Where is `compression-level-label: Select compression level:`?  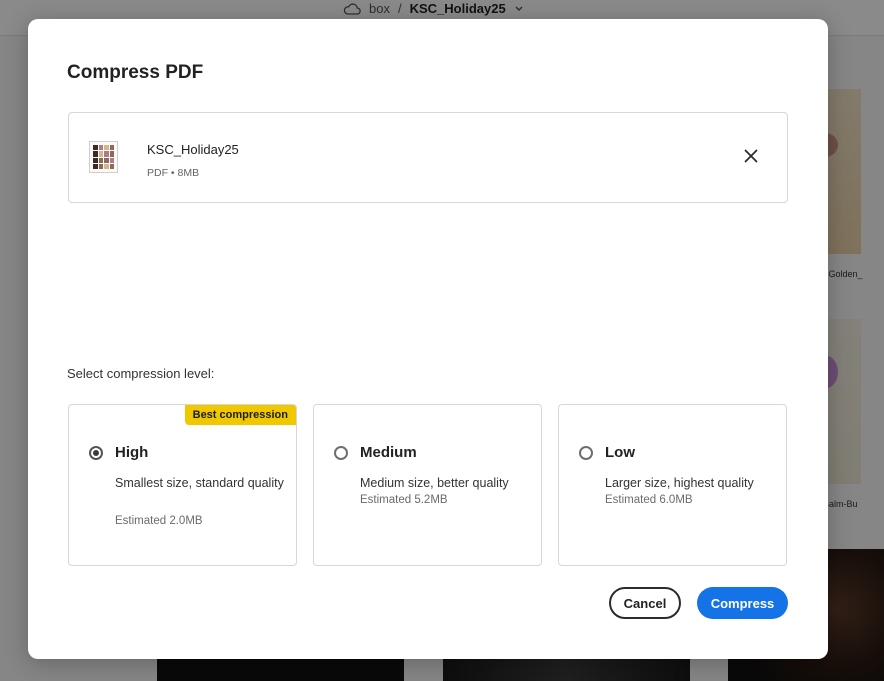
compression-level-label: Select compression level: is located at coordinates (141, 373).